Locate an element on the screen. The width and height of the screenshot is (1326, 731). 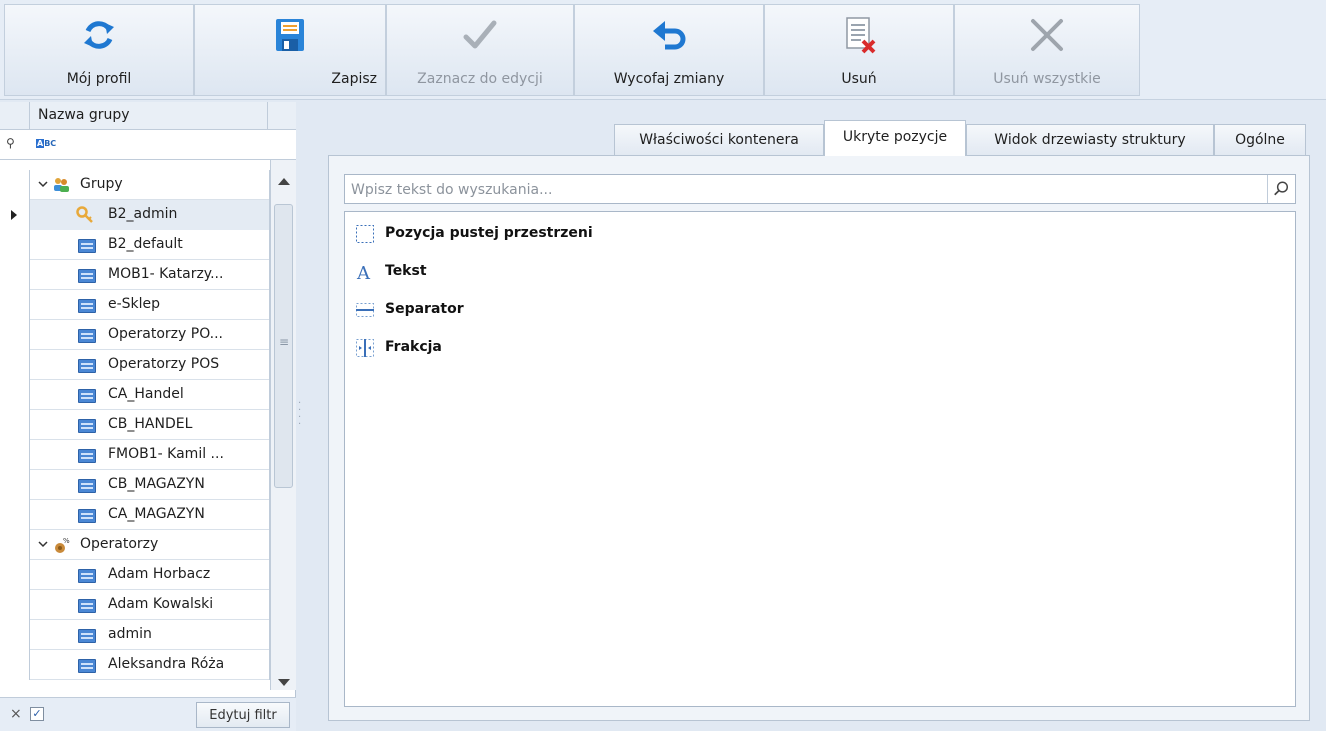
tree-item-label: Operatorzy POS is located at coordinates (164, 364).